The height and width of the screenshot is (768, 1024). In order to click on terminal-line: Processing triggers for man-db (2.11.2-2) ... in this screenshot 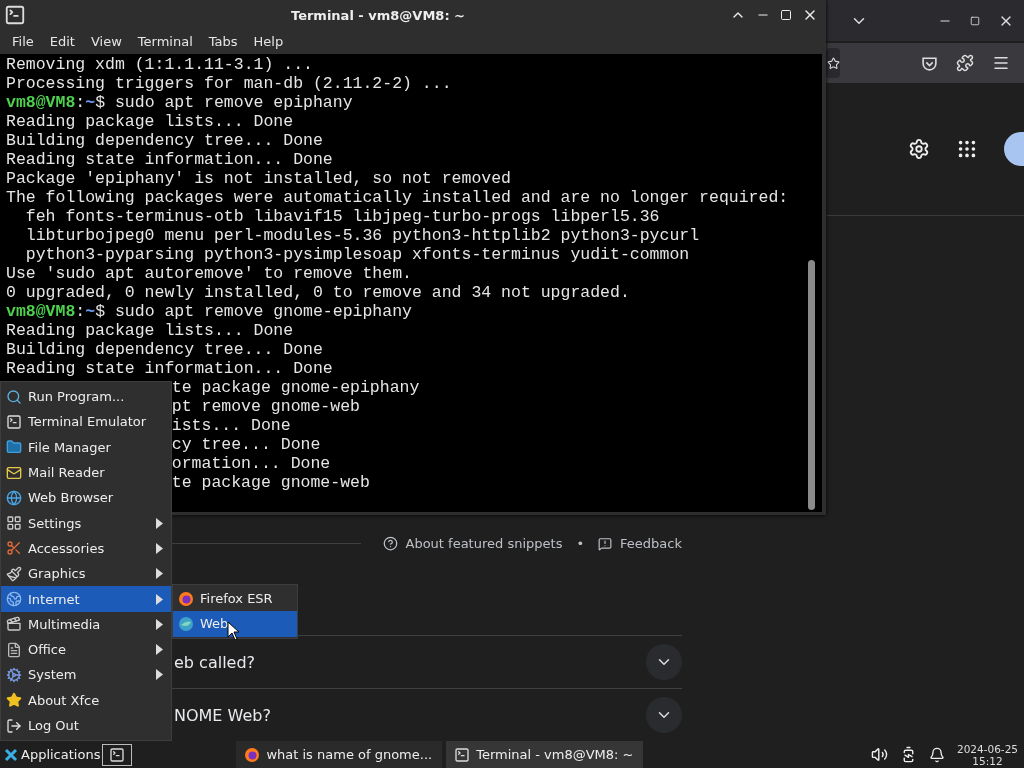, I will do `click(229, 83)`.